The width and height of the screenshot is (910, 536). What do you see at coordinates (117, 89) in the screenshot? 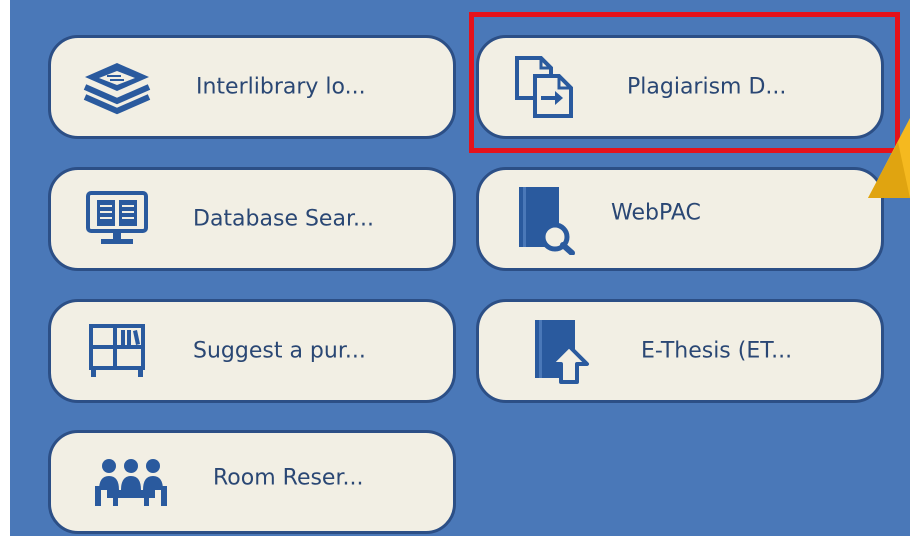
I see `stacked-layers-icon` at bounding box center [117, 89].